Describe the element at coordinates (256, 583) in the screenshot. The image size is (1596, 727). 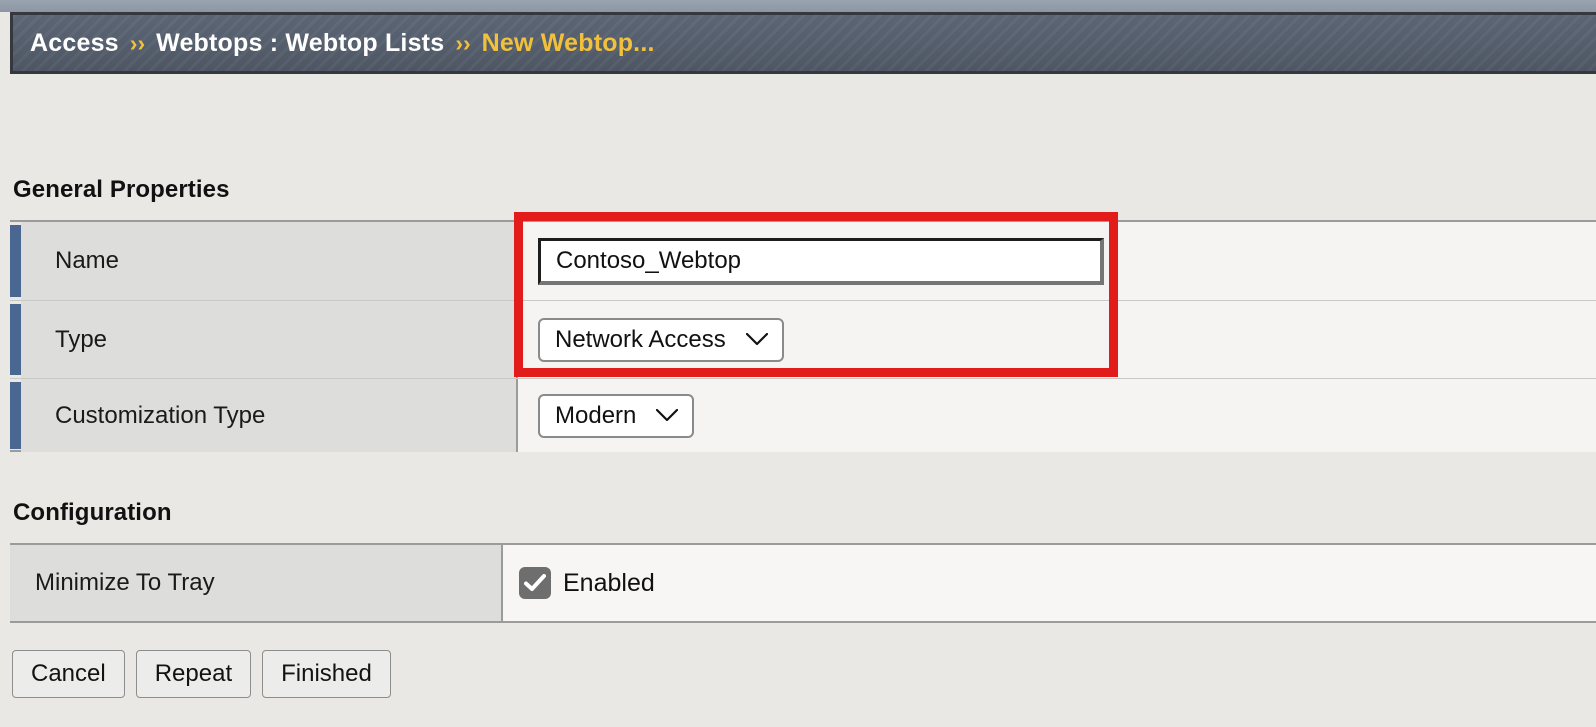
I see `row-label-minimize-to-tray: Minimize To Tray` at that location.